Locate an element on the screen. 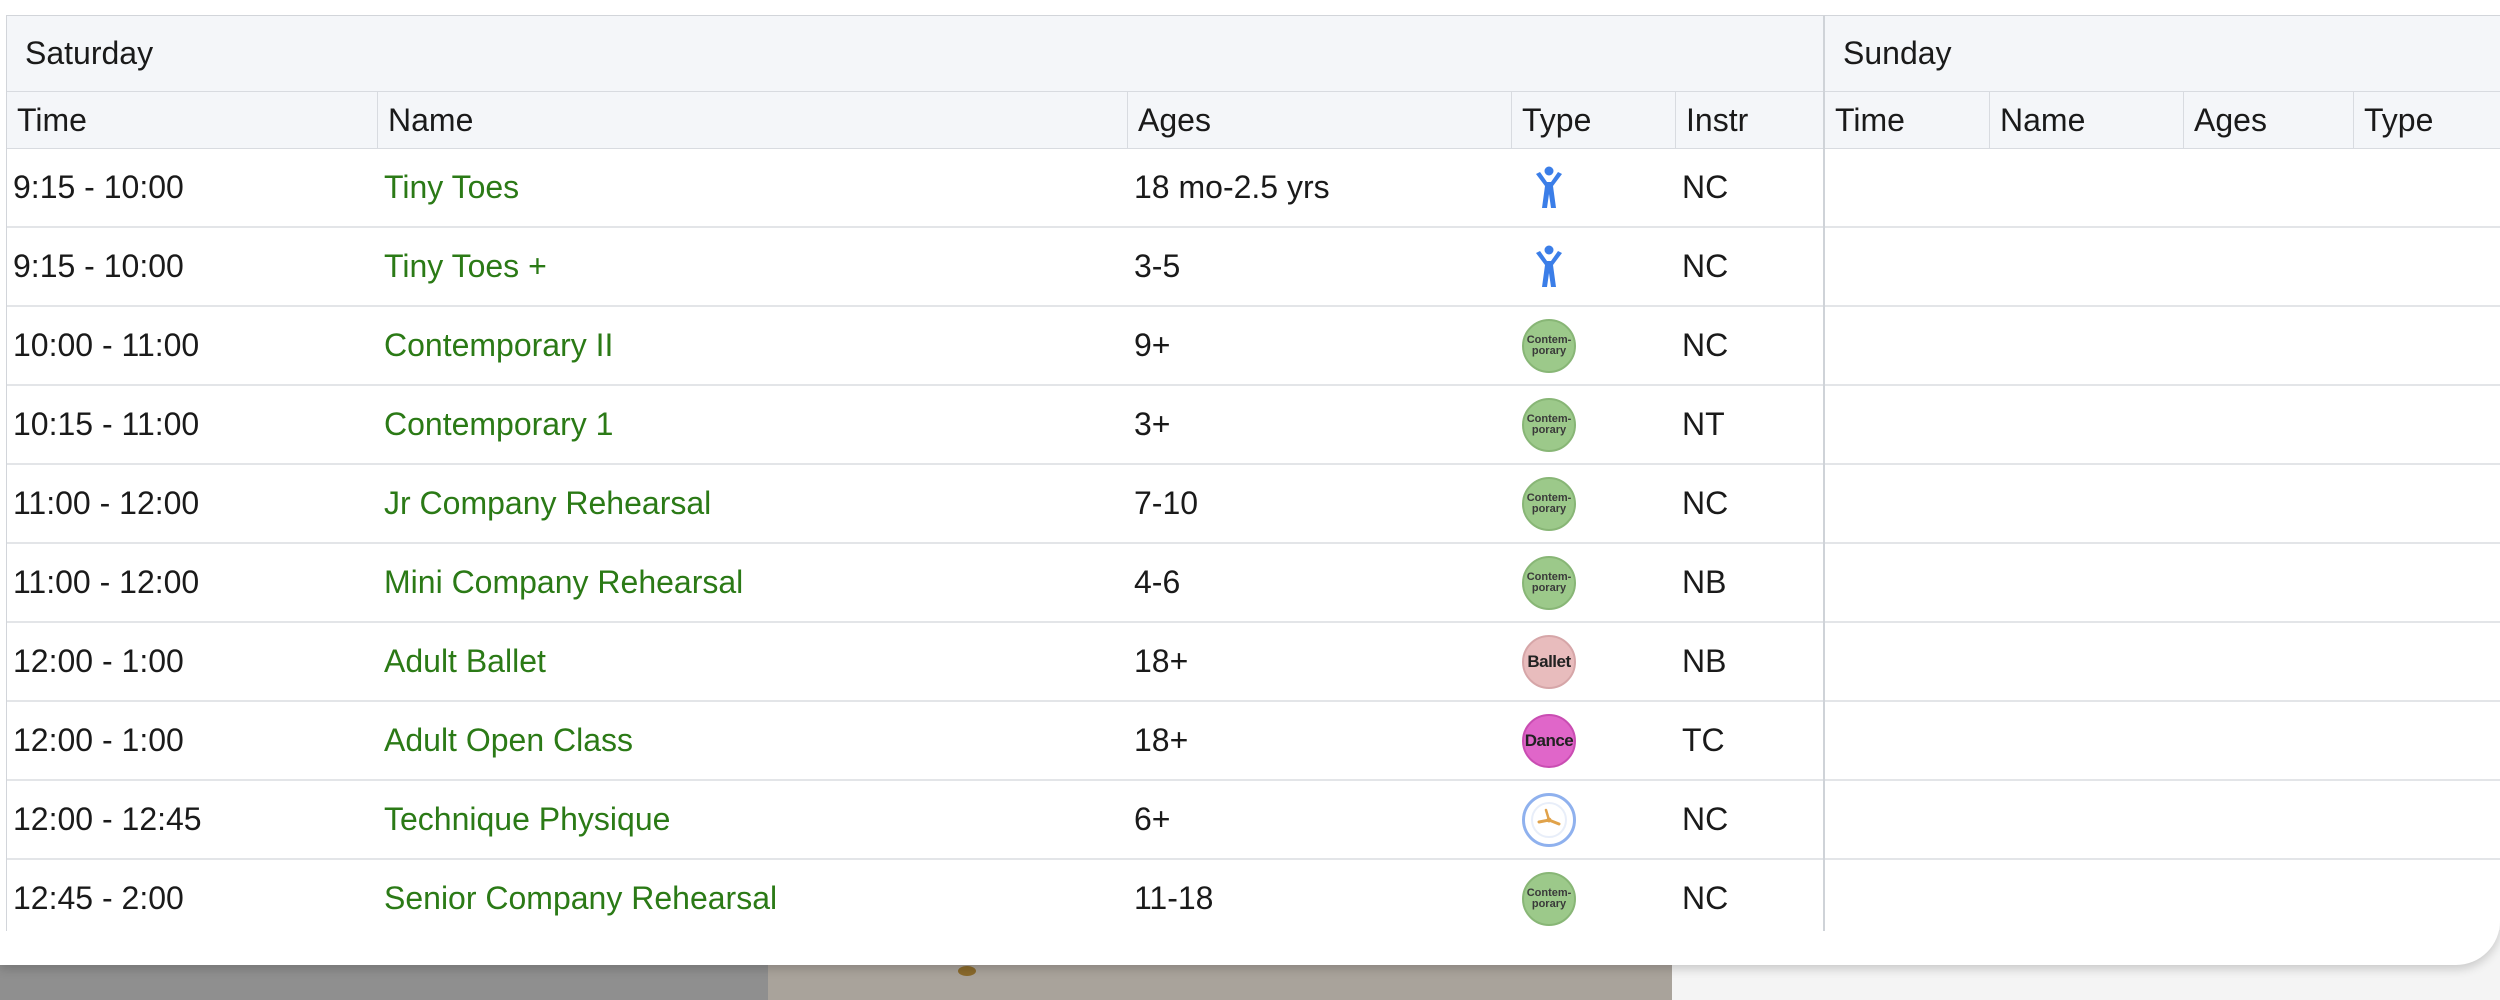  class-name-link: Technique Physique is located at coordinates (753, 819).